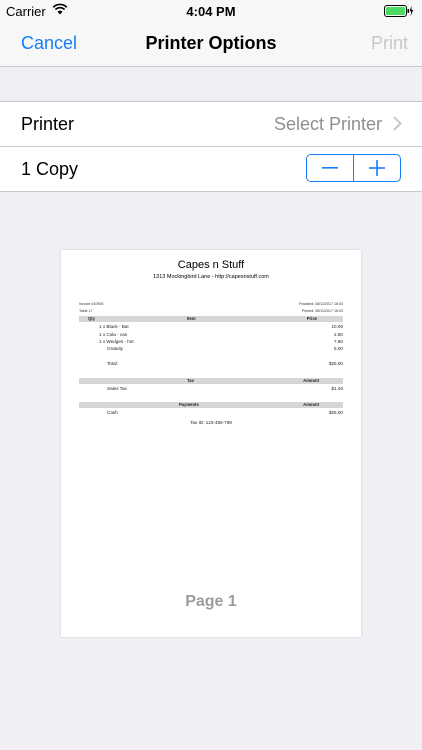 This screenshot has width=422, height=750. I want to click on payments-header: Payments Amount, so click(211, 405).